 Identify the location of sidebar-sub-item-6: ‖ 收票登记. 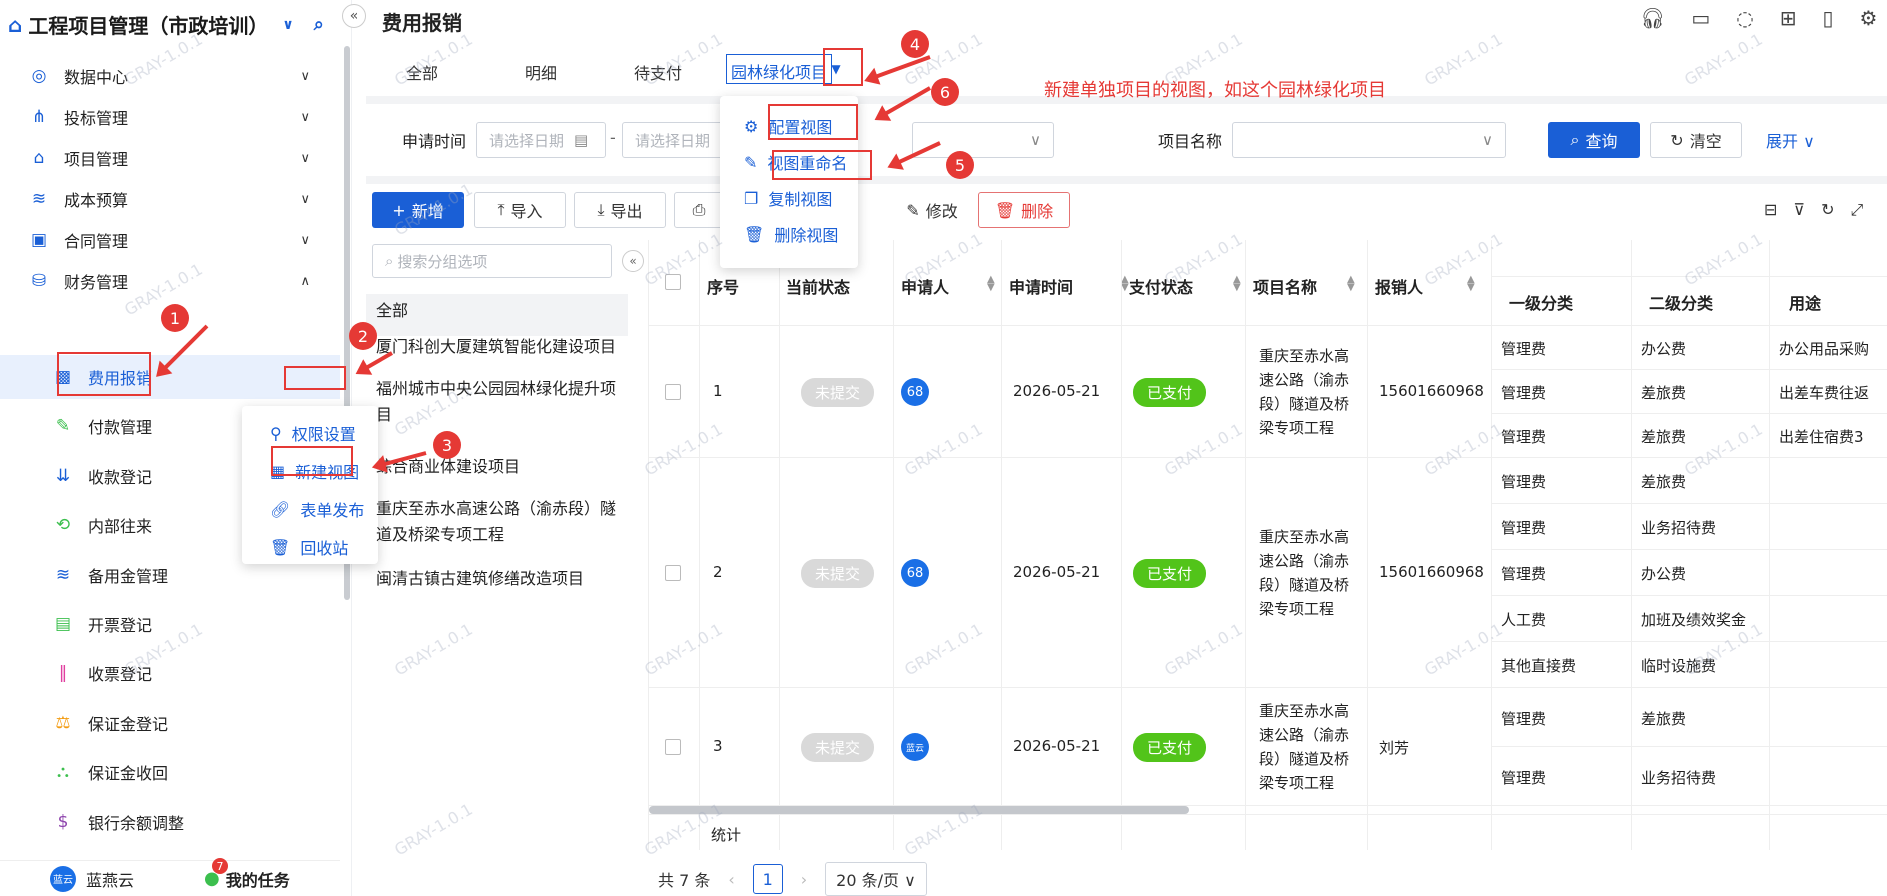
(170, 673).